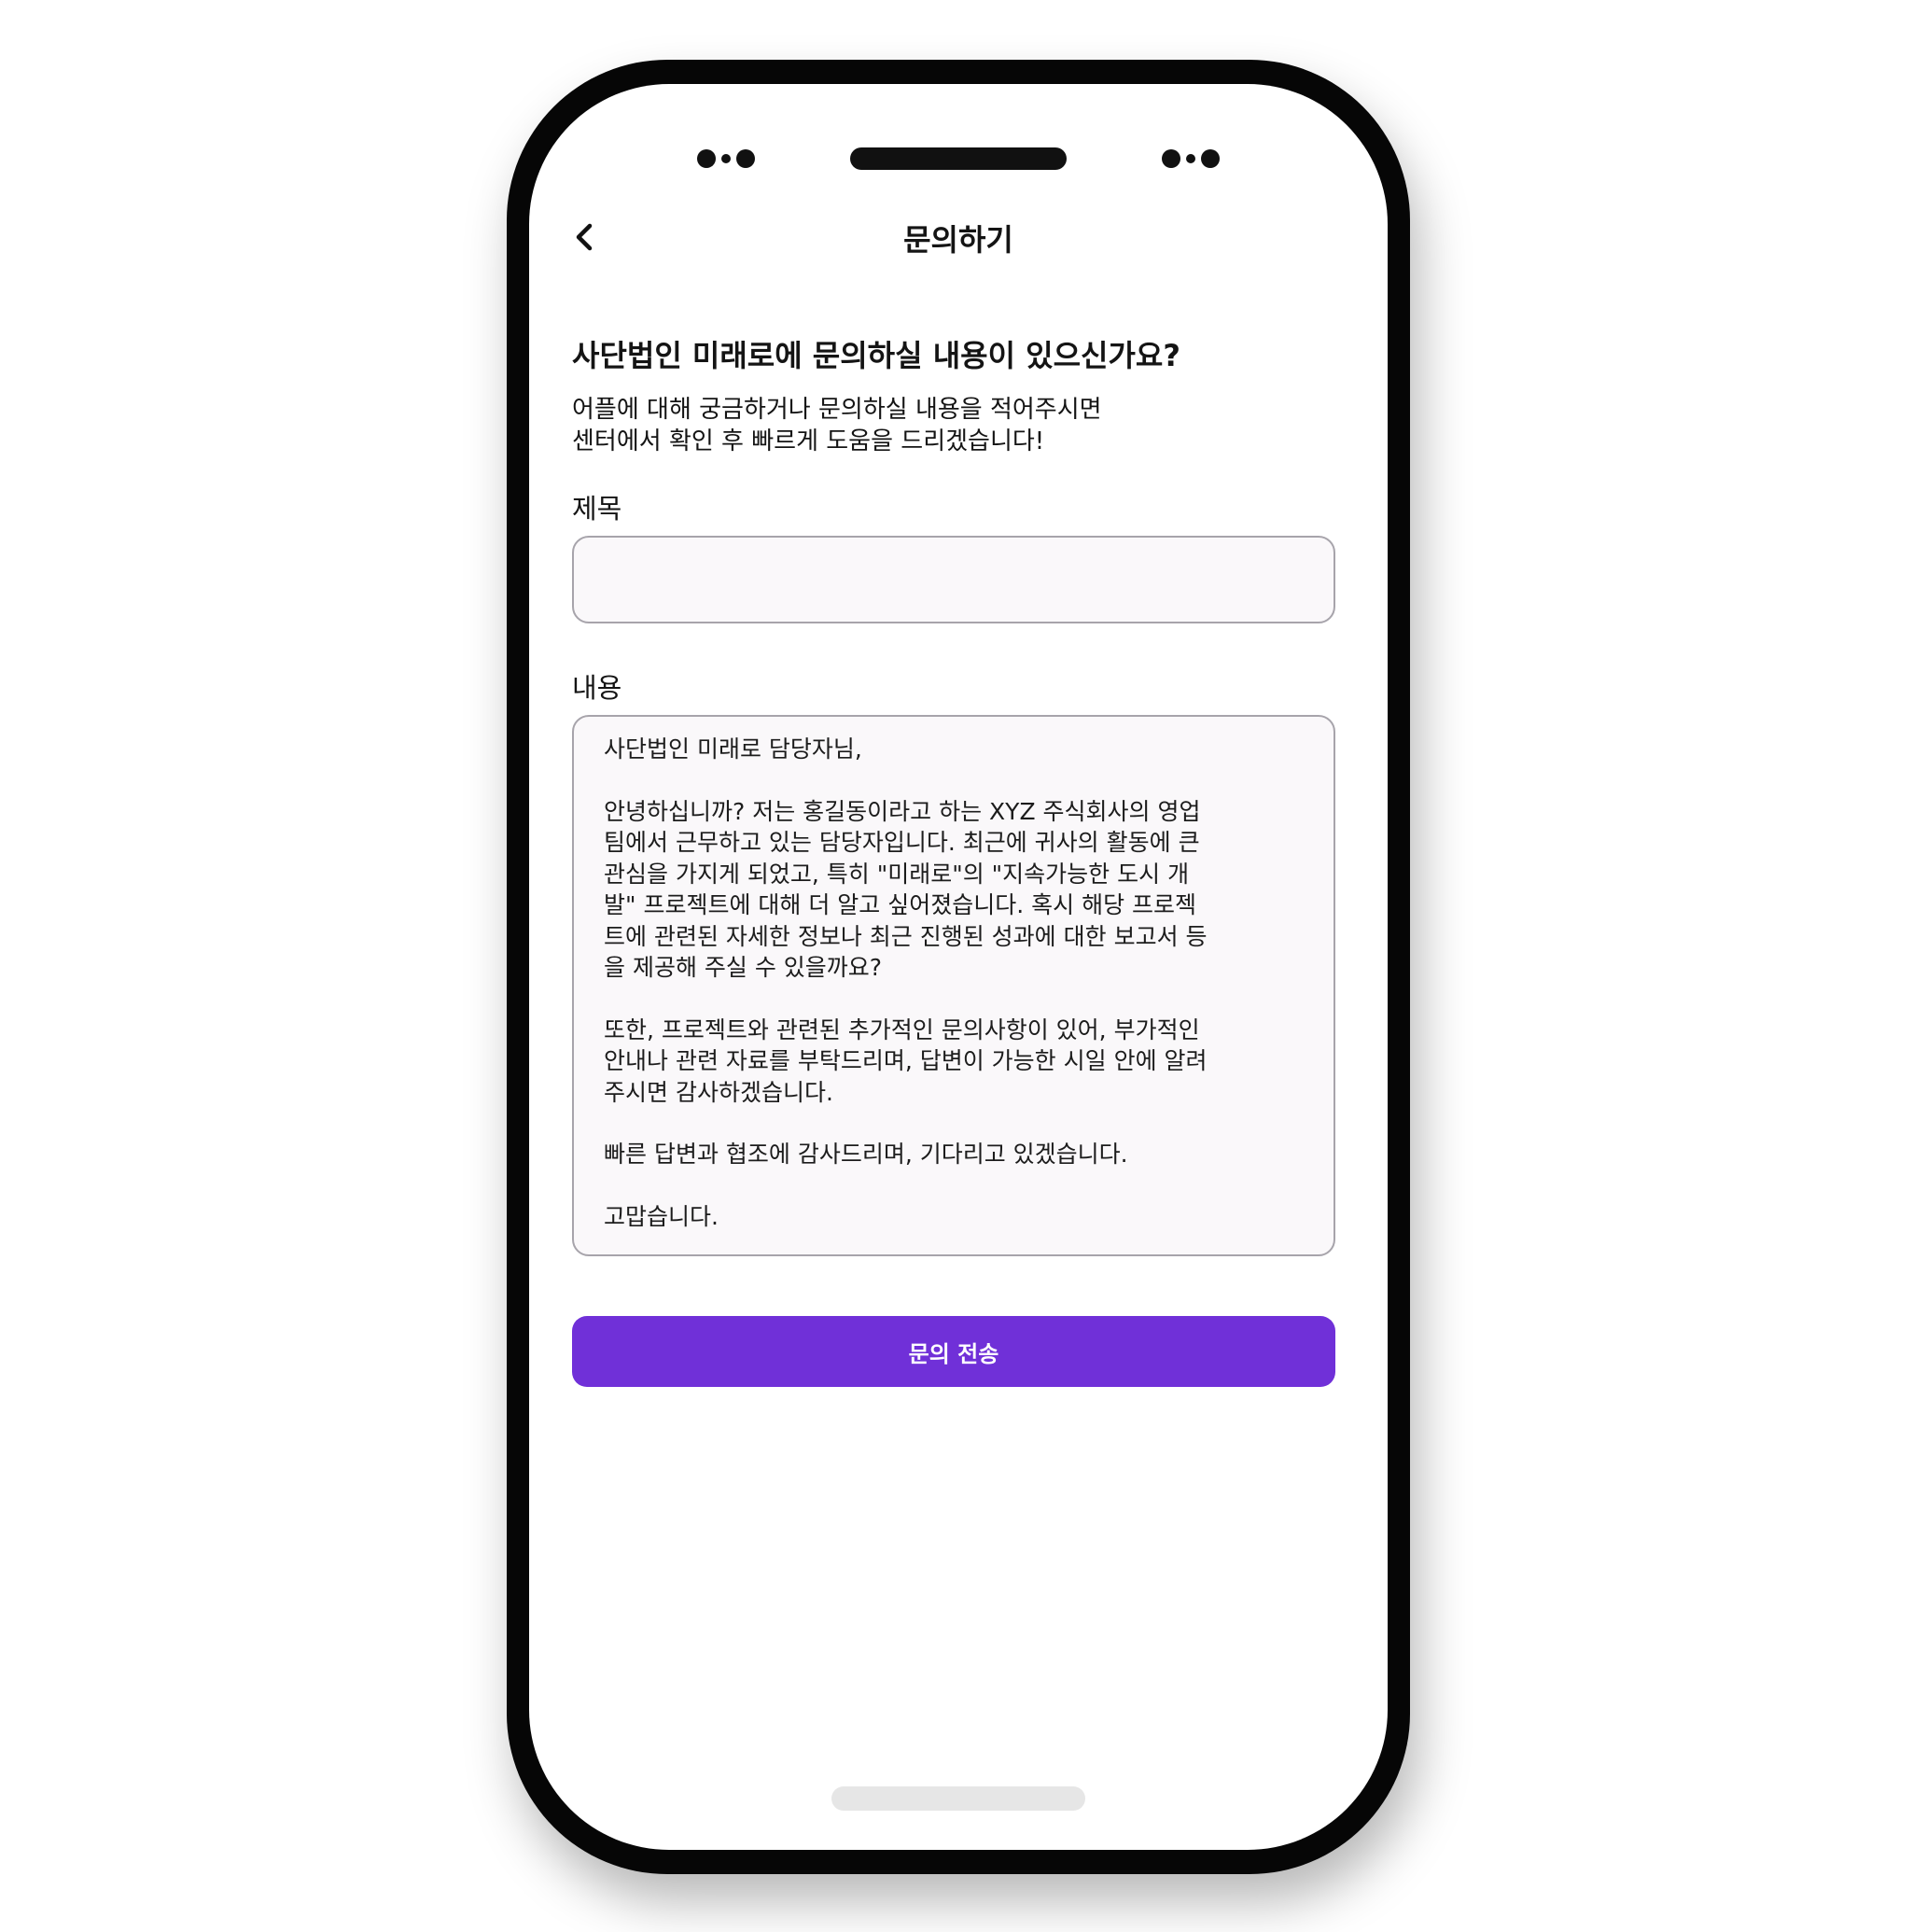 The height and width of the screenshot is (1932, 1913). Describe the element at coordinates (876, 355) in the screenshot. I see `inquiry-heading: 사단법인 미래로에 문의하실 내용이 있으신가요?` at that location.